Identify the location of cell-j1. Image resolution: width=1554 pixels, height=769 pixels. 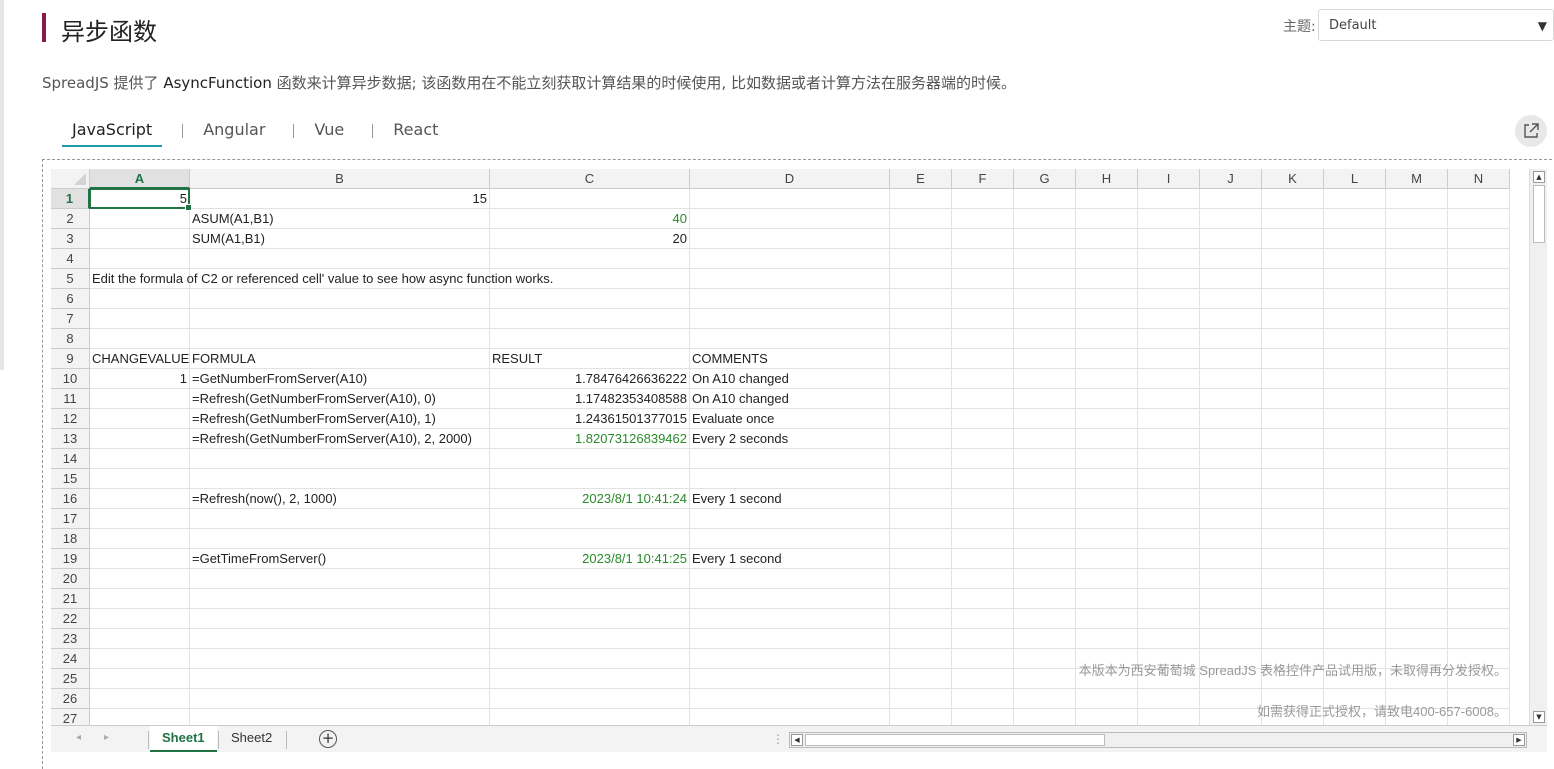
(1231, 199).